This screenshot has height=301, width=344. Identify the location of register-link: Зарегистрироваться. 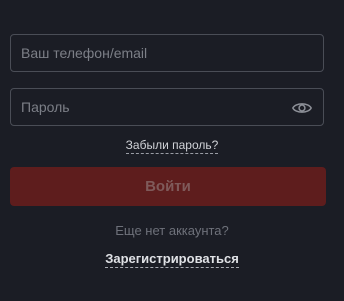
(172, 259).